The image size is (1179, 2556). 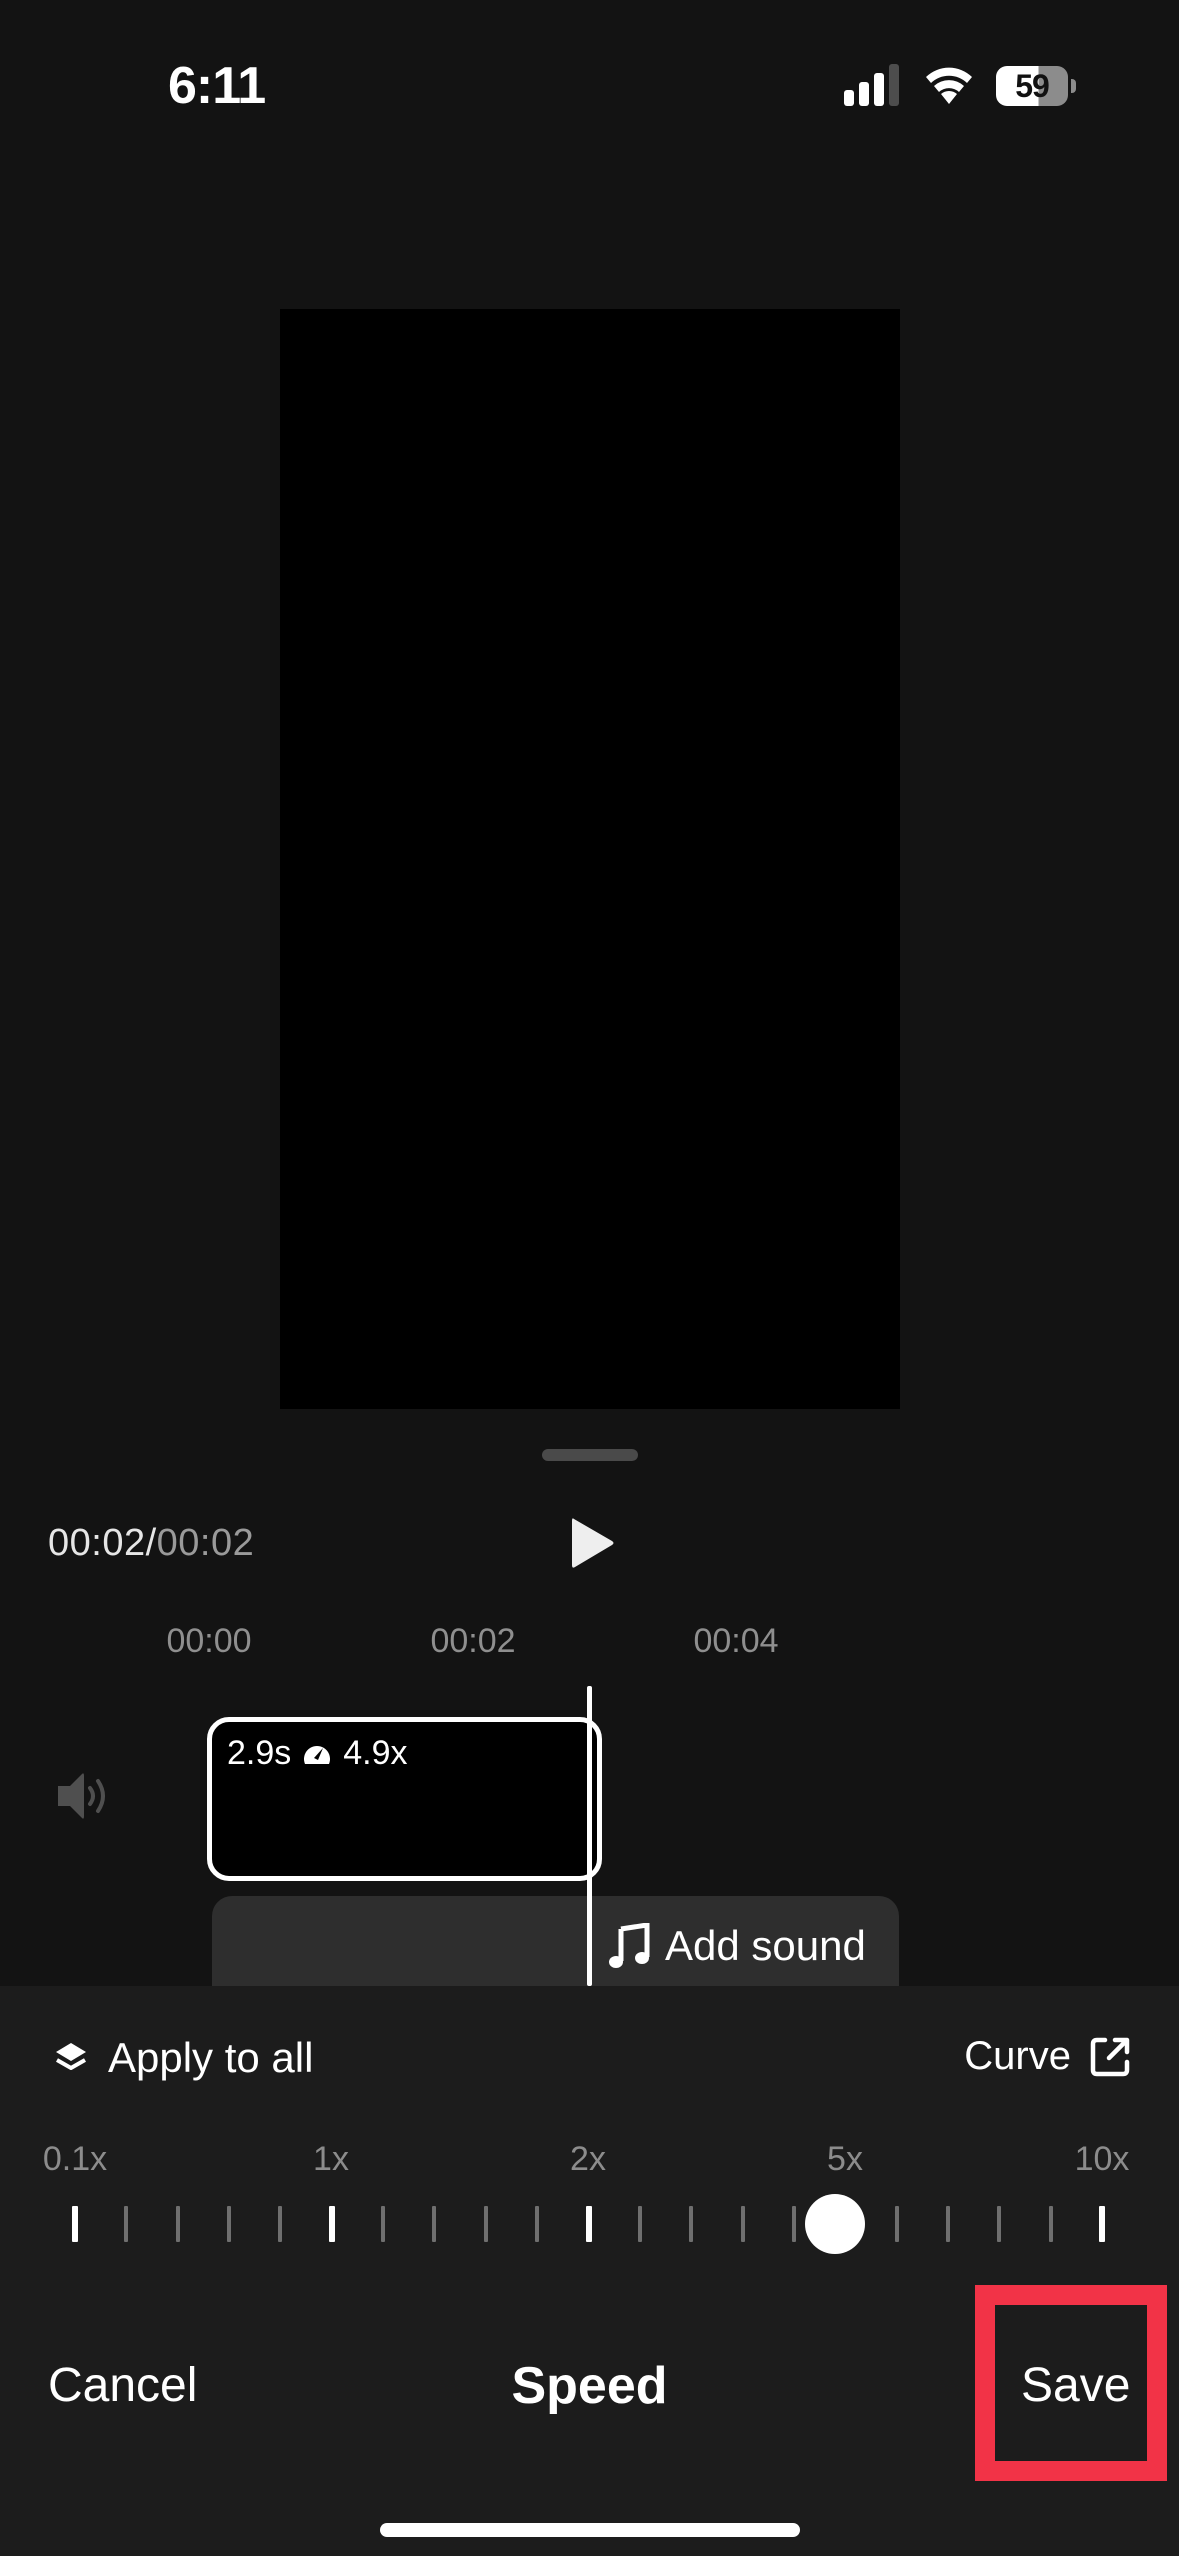 What do you see at coordinates (872, 85) in the screenshot?
I see `cellular-signal-icon` at bounding box center [872, 85].